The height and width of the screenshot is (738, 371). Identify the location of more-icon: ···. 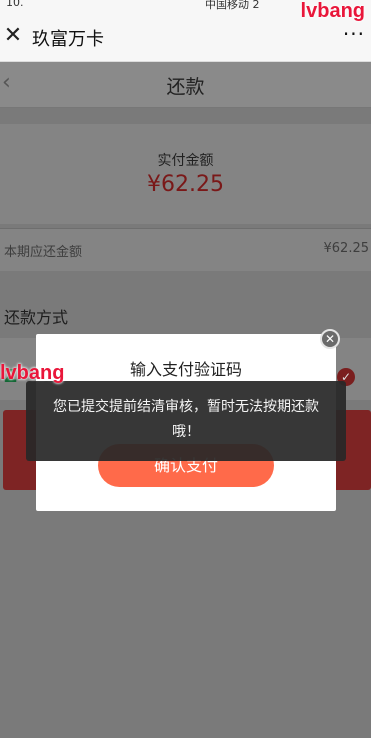
(354, 34).